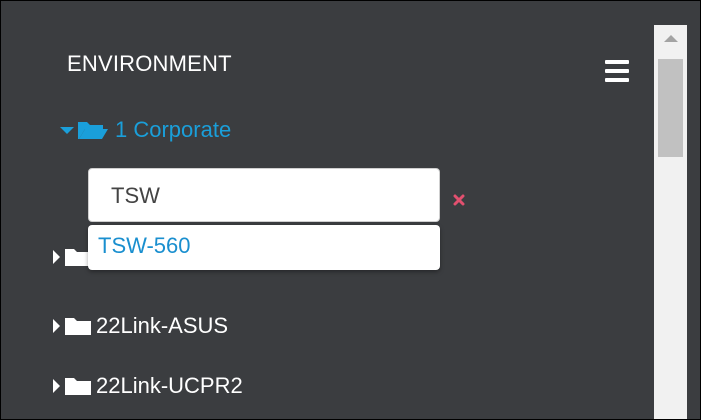  Describe the element at coordinates (670, 108) in the screenshot. I see `scrollbar-thumb` at that location.